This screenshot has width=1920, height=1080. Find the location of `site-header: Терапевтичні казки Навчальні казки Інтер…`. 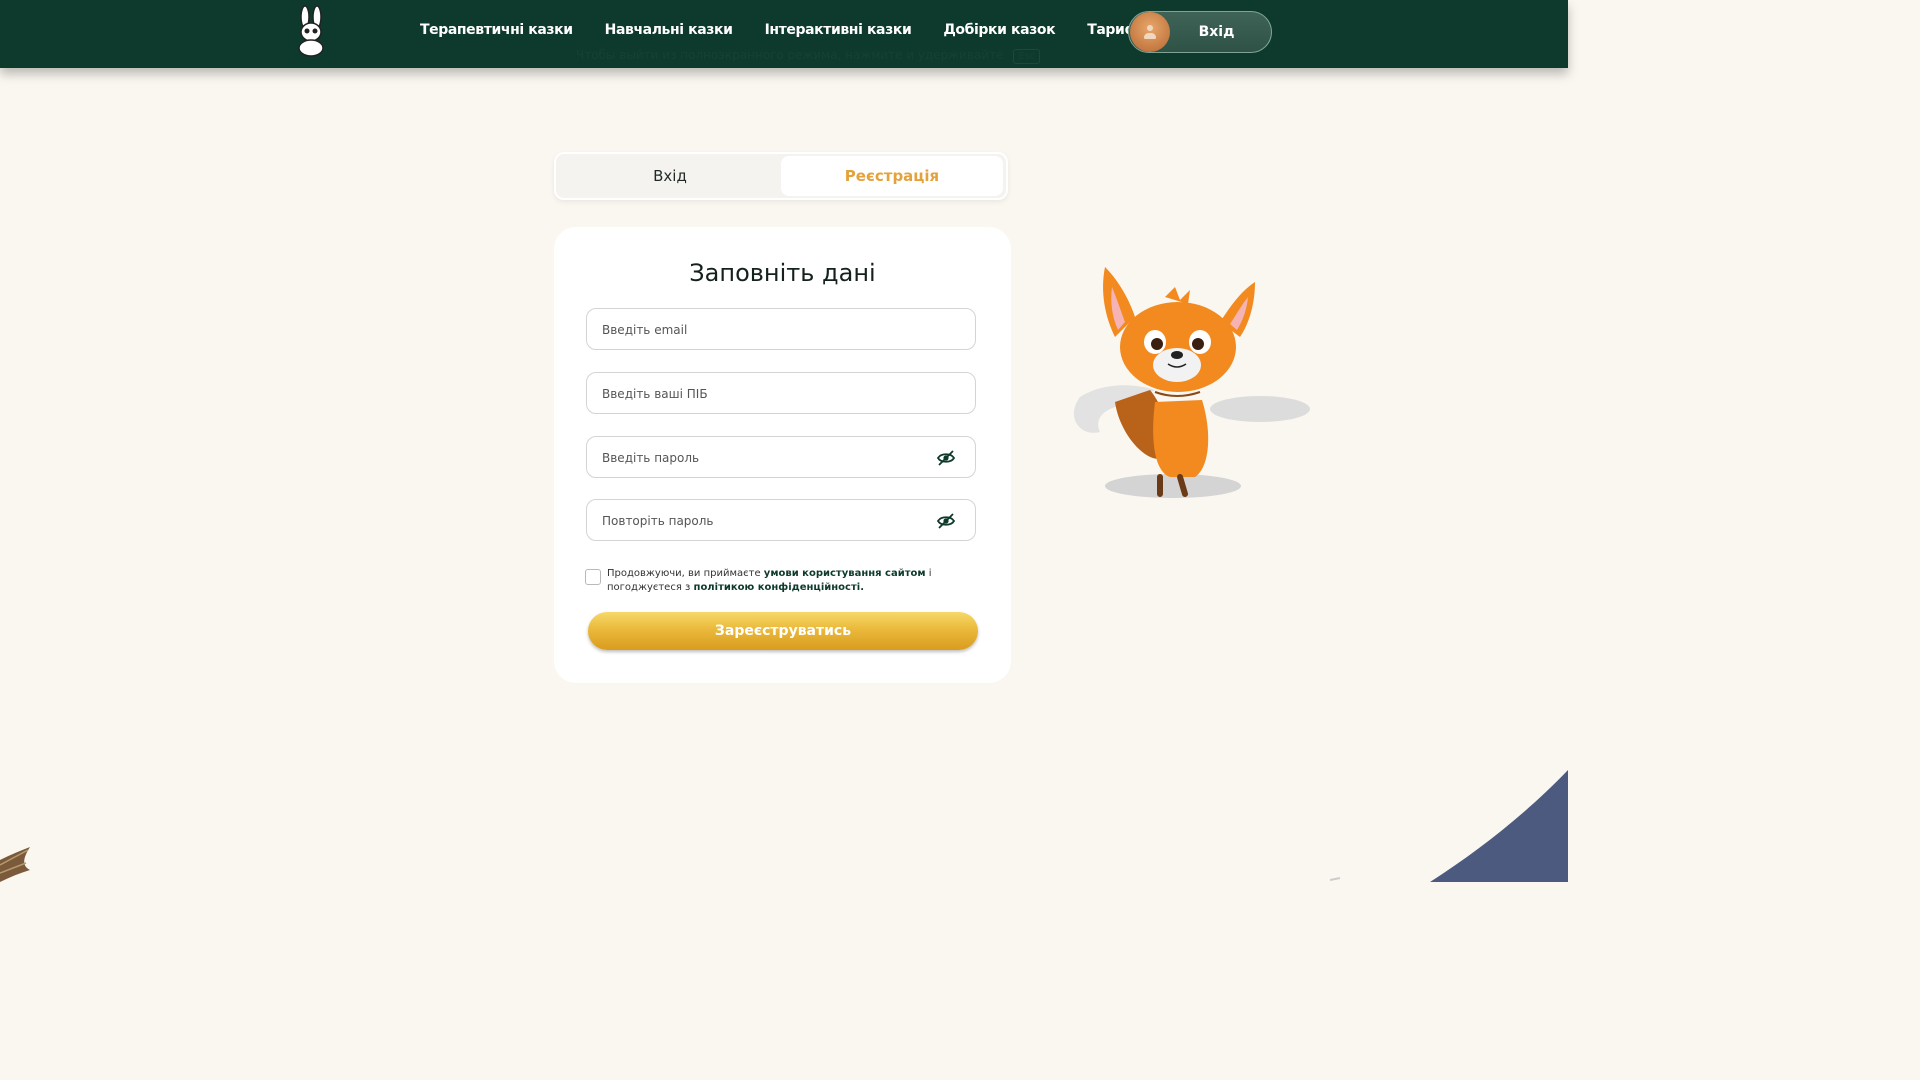

site-header: Терапевтичні казки Навчальні казки Інтер… is located at coordinates (784, 34).